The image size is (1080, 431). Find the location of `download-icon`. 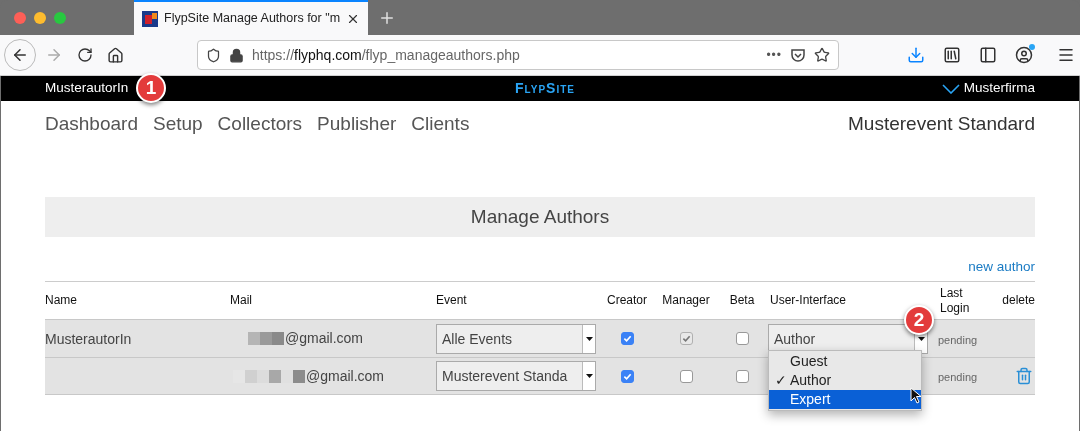

download-icon is located at coordinates (916, 55).